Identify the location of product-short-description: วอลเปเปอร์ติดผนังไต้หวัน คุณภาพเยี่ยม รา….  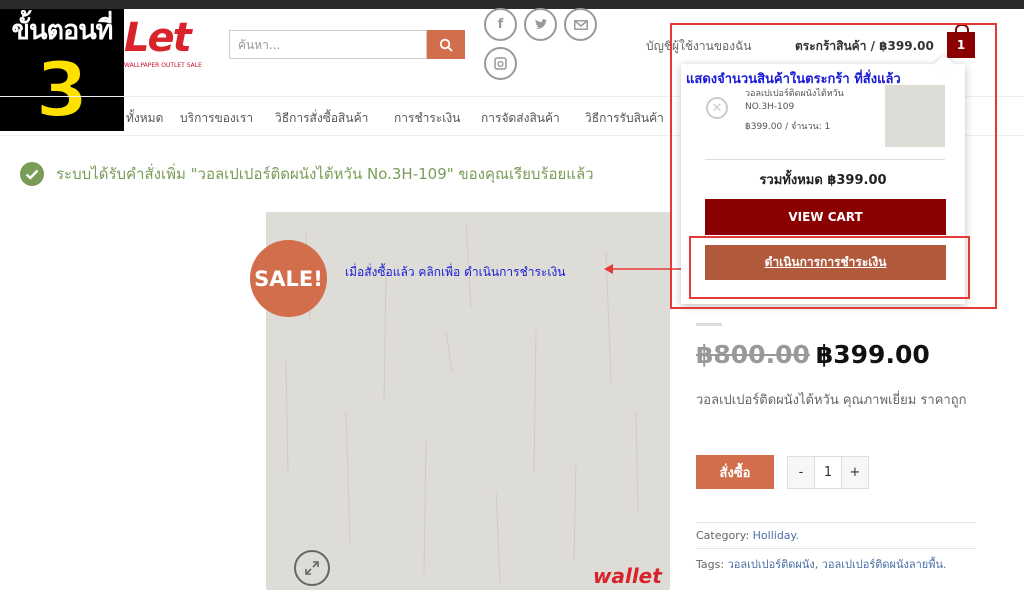
(831, 400).